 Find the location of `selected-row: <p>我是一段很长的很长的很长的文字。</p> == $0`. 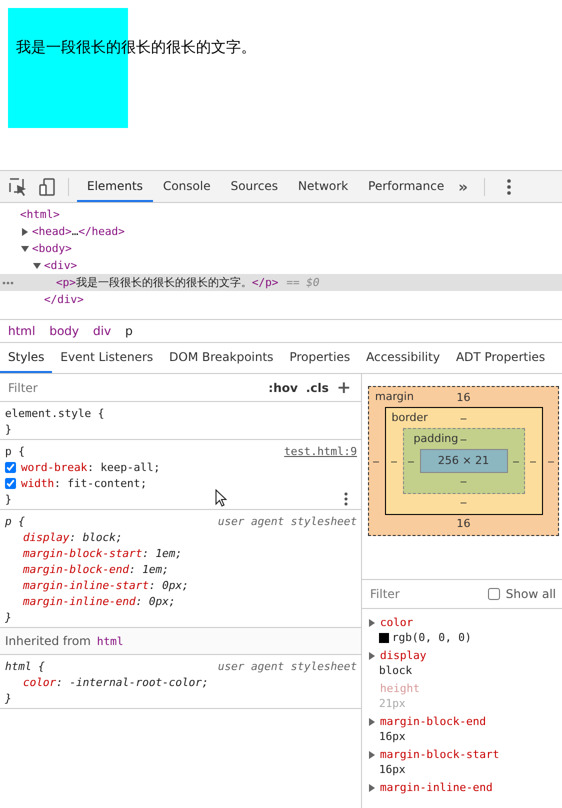

selected-row: <p>我是一段很长的很长的很长的文字。</p> == $0 is located at coordinates (281, 282).